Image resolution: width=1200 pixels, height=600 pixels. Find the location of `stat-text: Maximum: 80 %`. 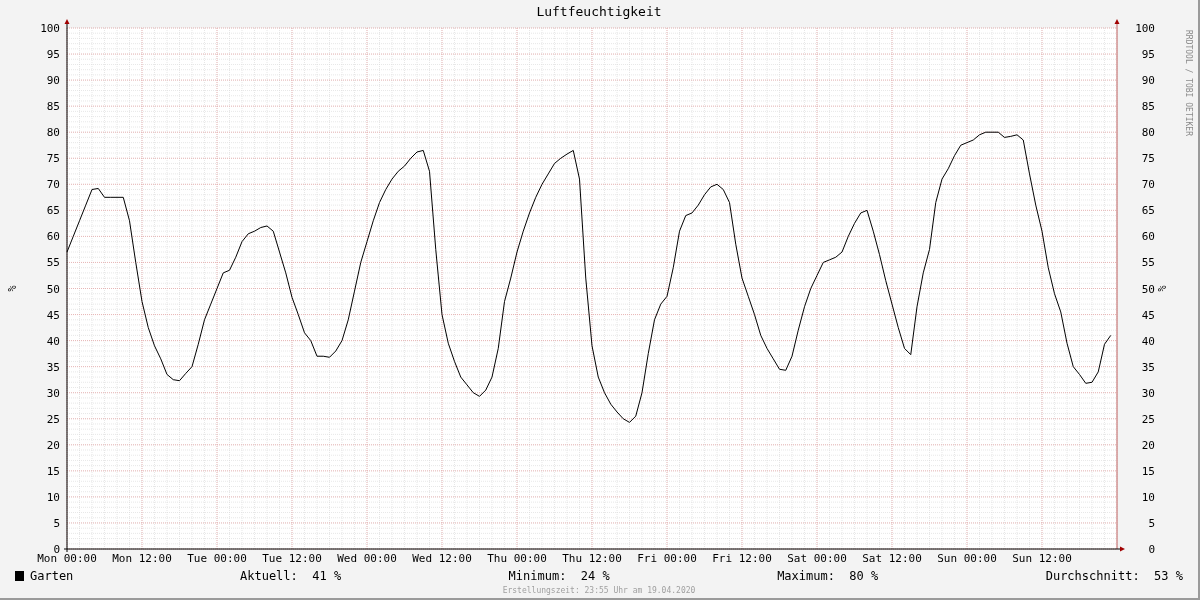

stat-text: Maximum: 80 % is located at coordinates (828, 576).